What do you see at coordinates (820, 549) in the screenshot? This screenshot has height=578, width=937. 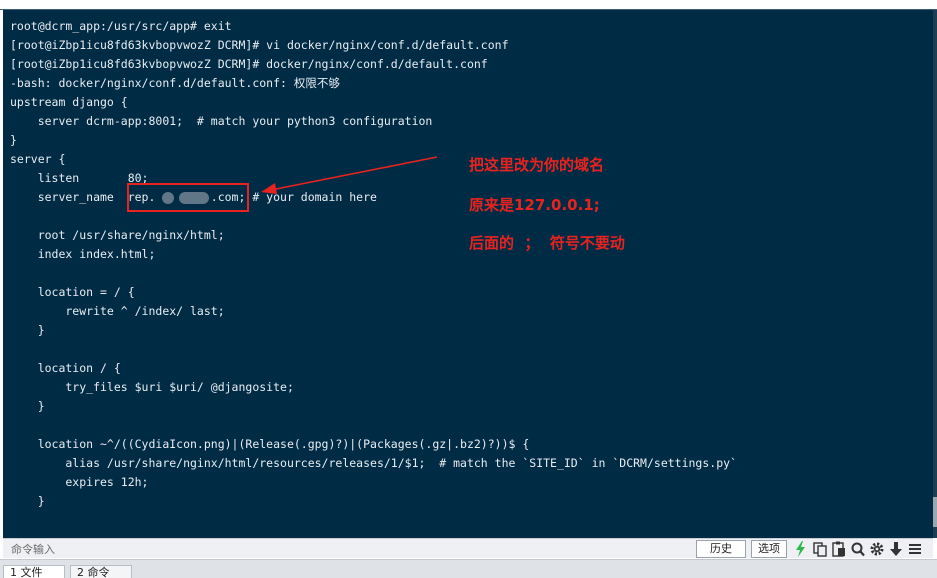 I see `copy-icon` at bounding box center [820, 549].